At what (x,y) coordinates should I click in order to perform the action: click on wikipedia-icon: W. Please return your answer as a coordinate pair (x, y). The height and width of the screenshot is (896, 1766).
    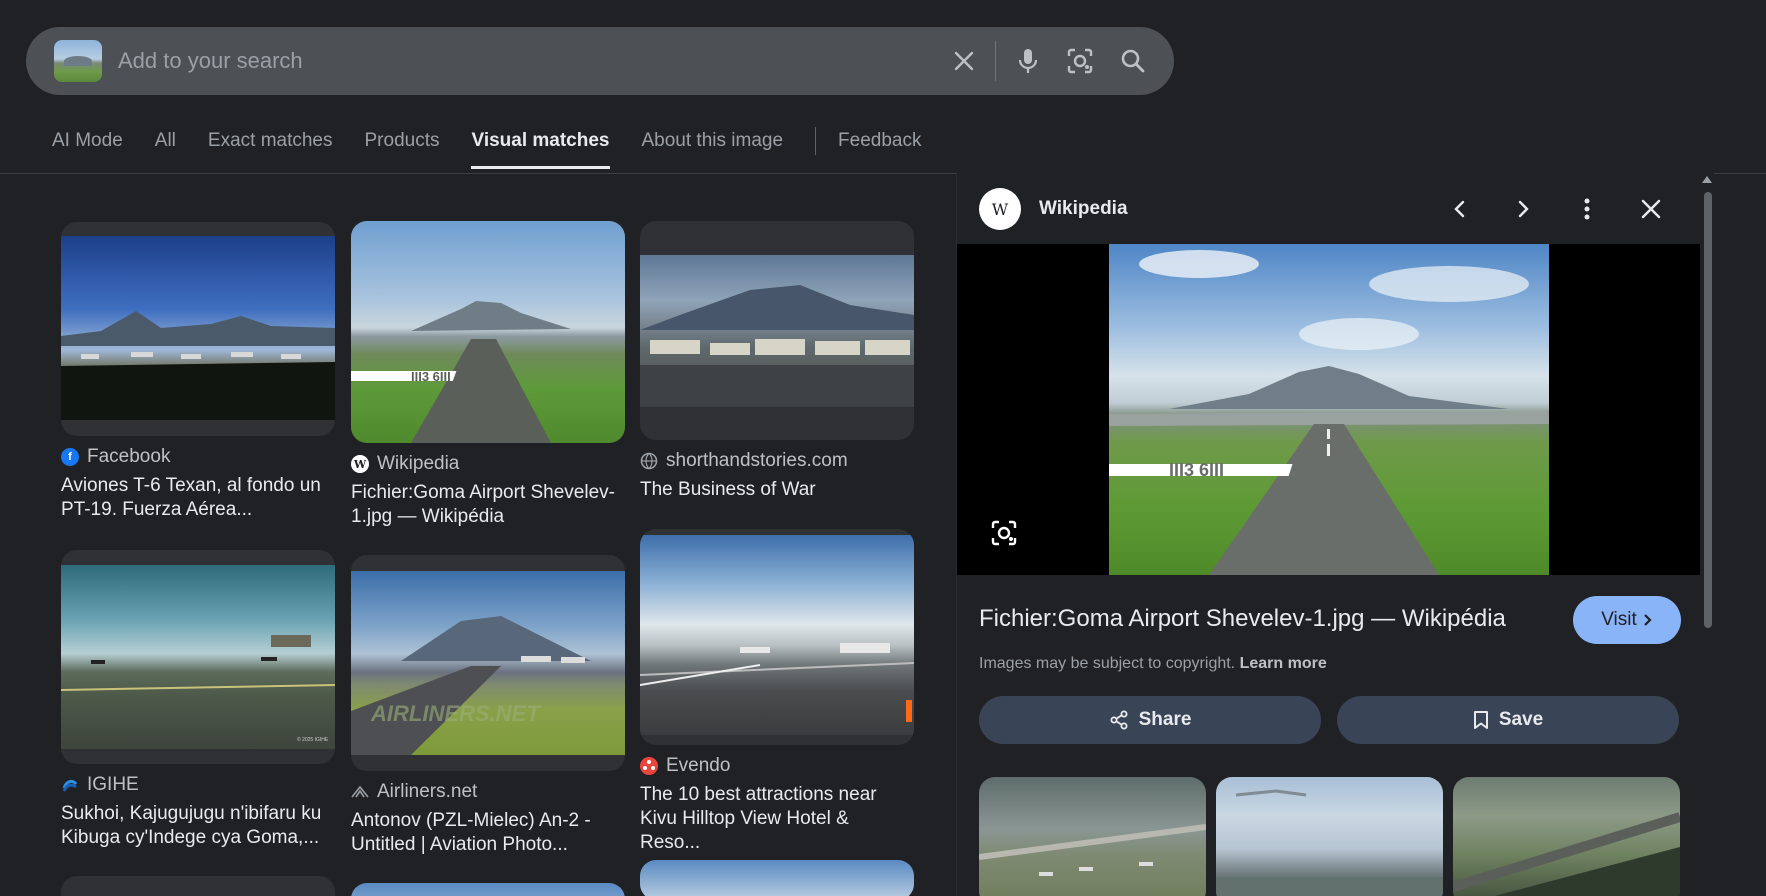
    Looking at the image, I should click on (360, 464).